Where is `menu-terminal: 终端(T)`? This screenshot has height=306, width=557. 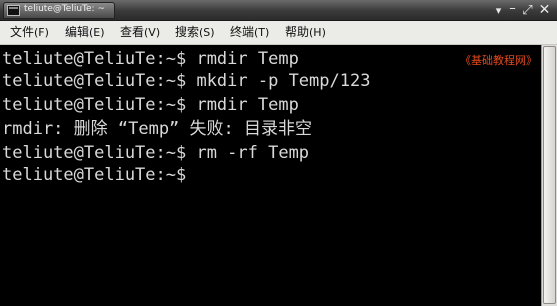
menu-terminal: 终端(T) is located at coordinates (249, 32).